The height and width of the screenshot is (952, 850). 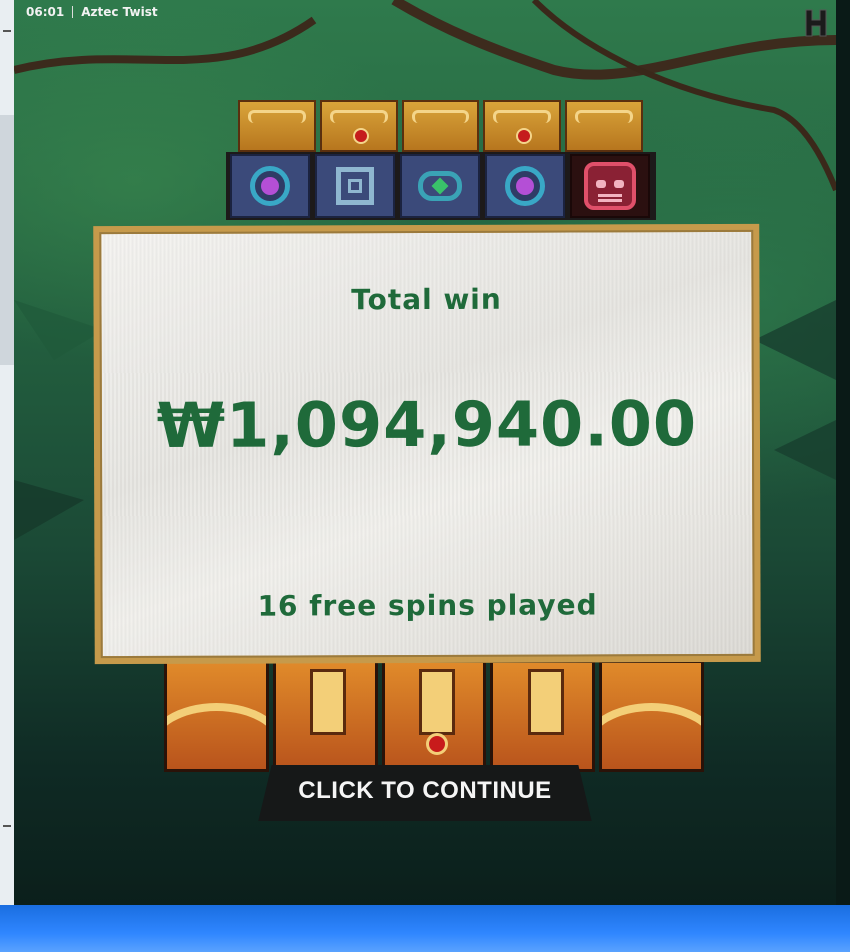 I want to click on title-bar: 06:01 Aztec Twist, so click(x=92, y=12).